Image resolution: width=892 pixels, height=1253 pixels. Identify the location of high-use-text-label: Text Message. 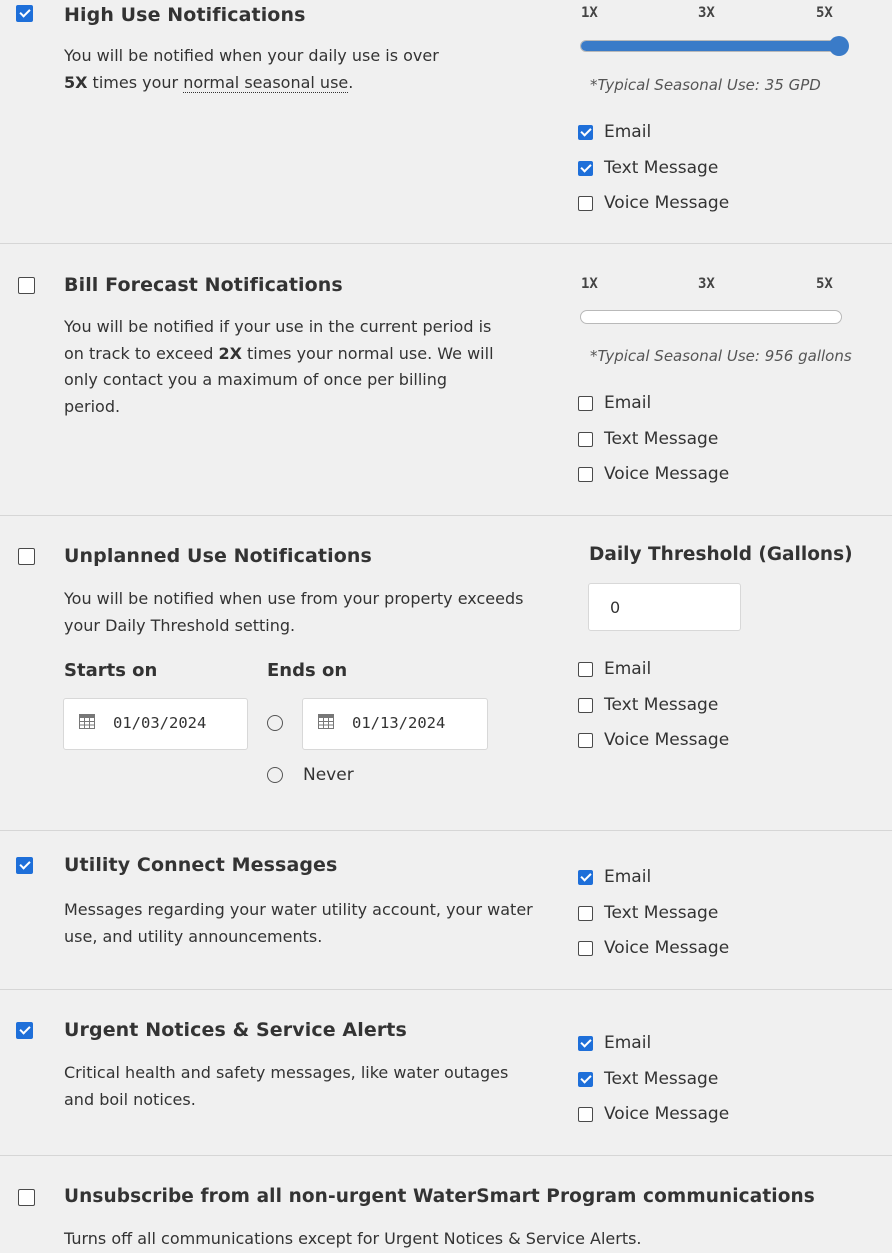
(661, 168).